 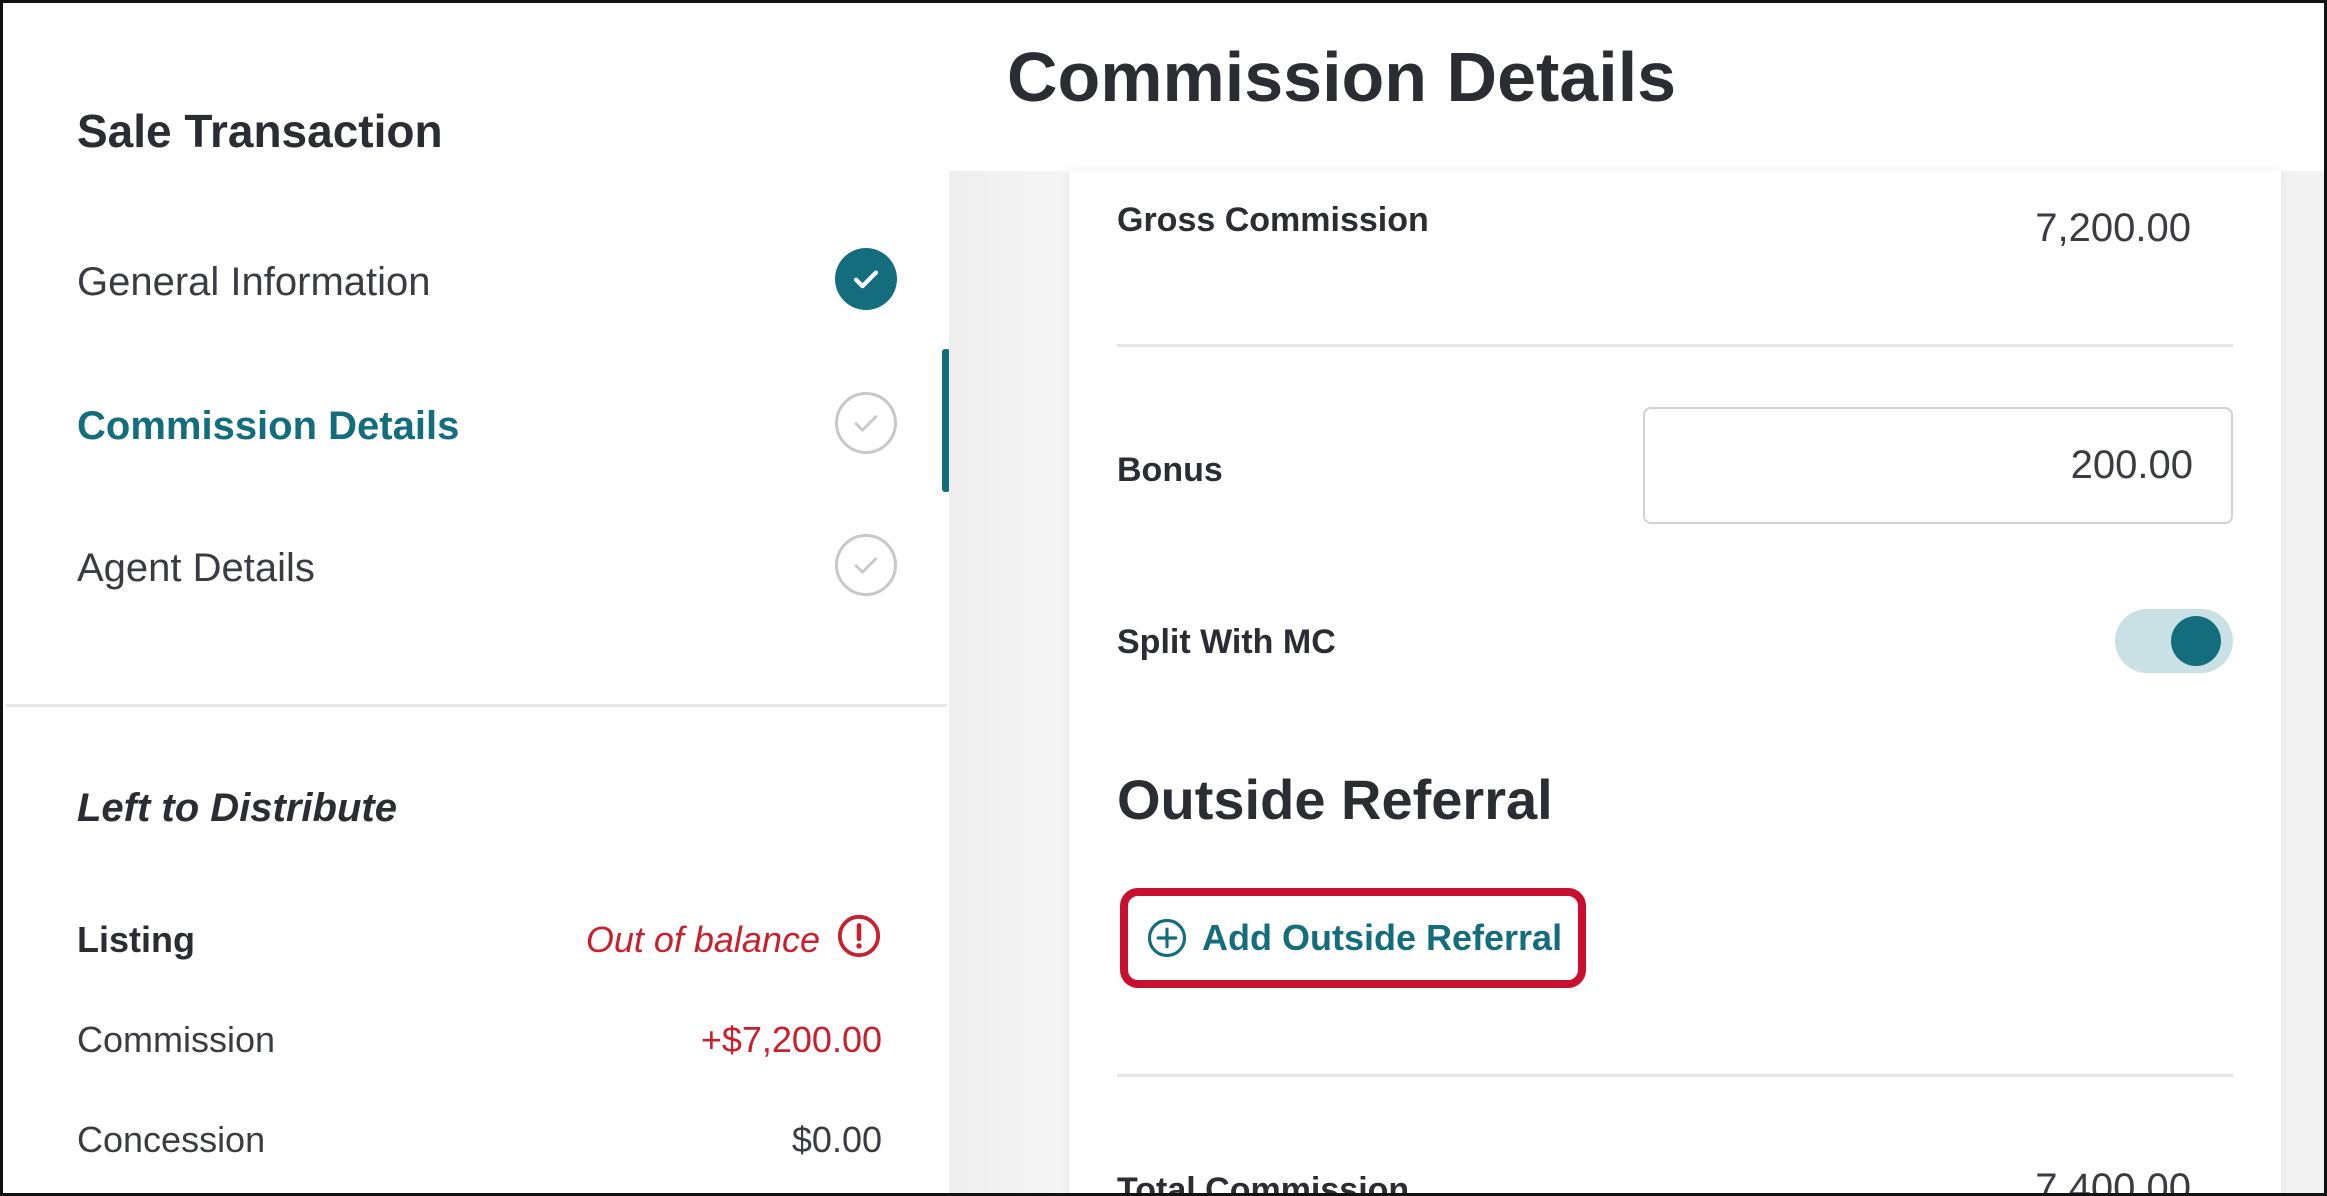 What do you see at coordinates (254, 282) in the screenshot?
I see `step-label: General Information` at bounding box center [254, 282].